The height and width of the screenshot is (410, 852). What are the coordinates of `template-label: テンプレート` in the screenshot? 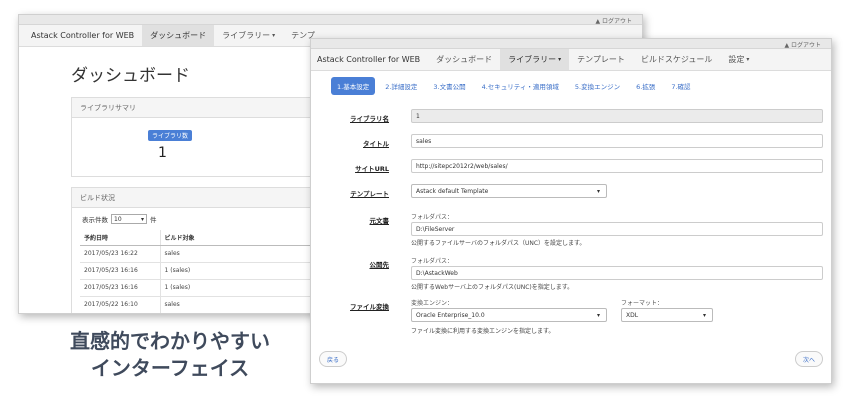 It's located at (369, 194).